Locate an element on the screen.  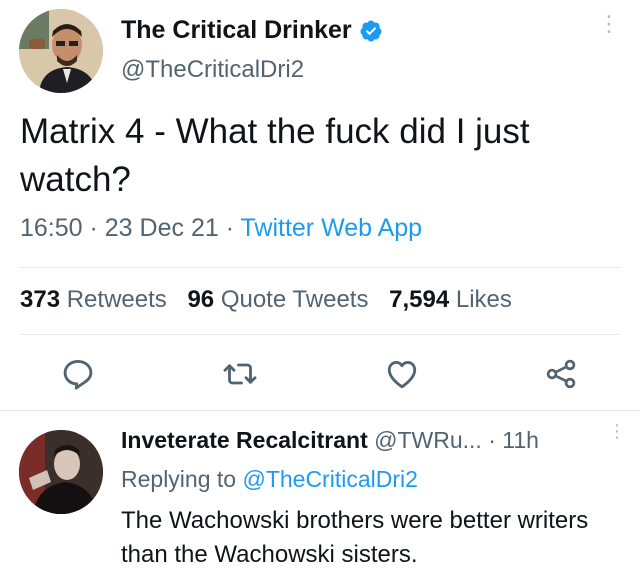
likes-label: Likes is located at coordinates (483, 299).